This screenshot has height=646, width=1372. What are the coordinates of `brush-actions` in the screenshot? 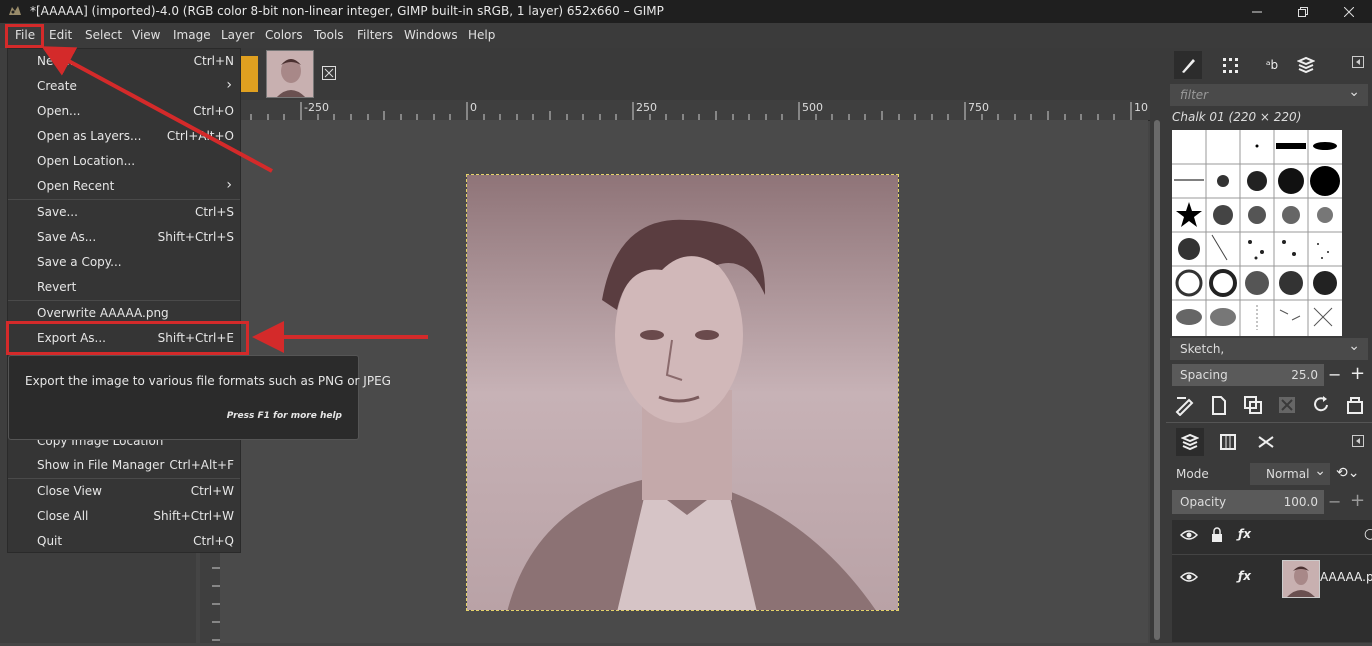 It's located at (1270, 405).